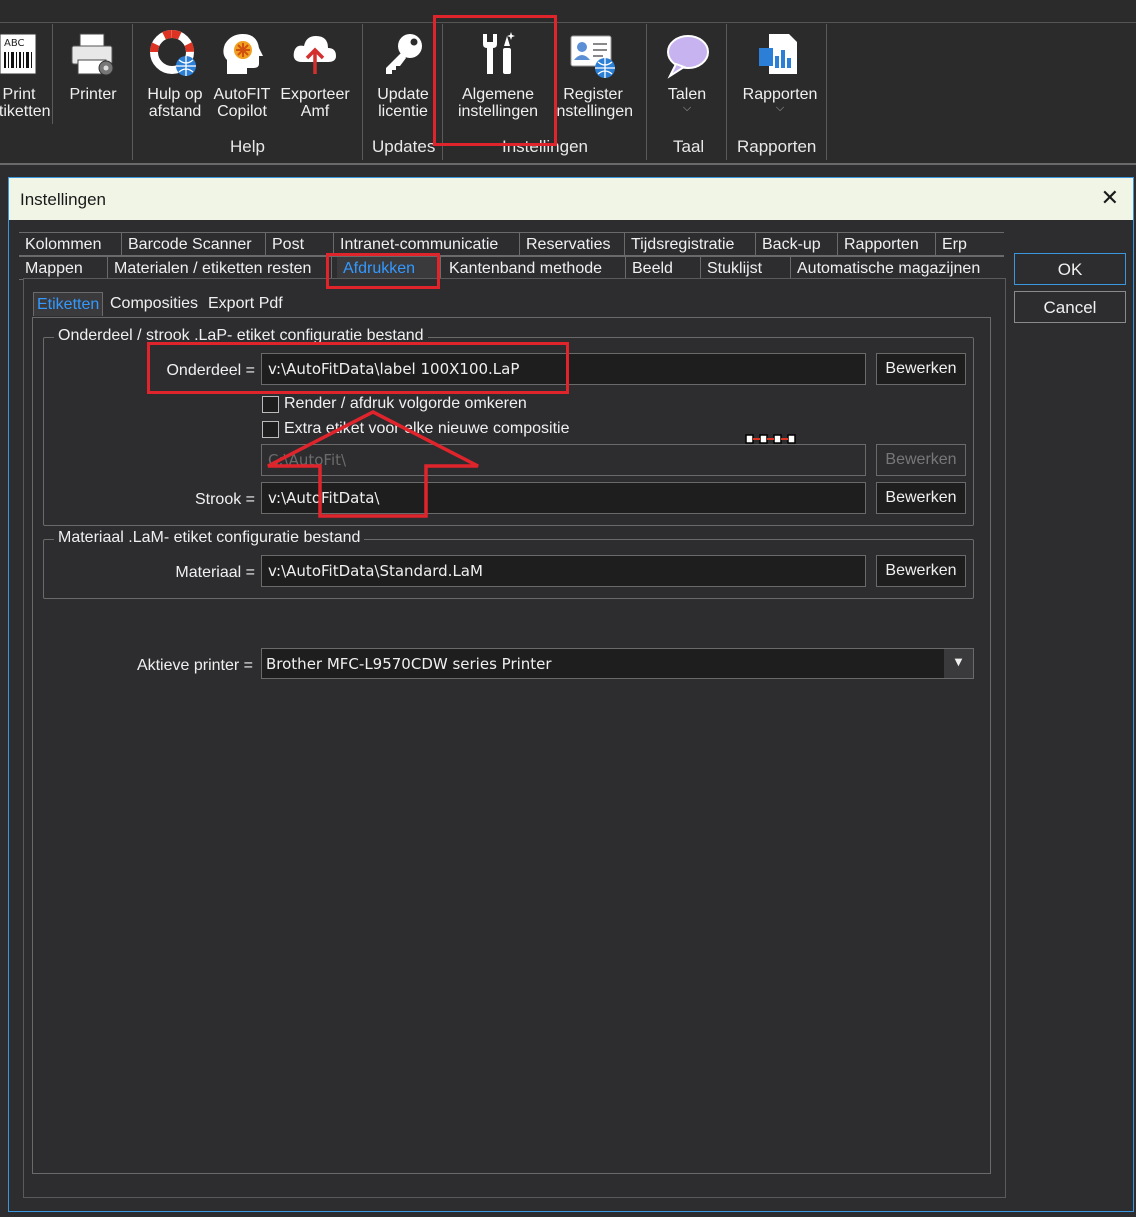 This screenshot has width=1136, height=1217. I want to click on material-file-input: v:\AutoFitData\Standard.LaM, so click(563, 571).